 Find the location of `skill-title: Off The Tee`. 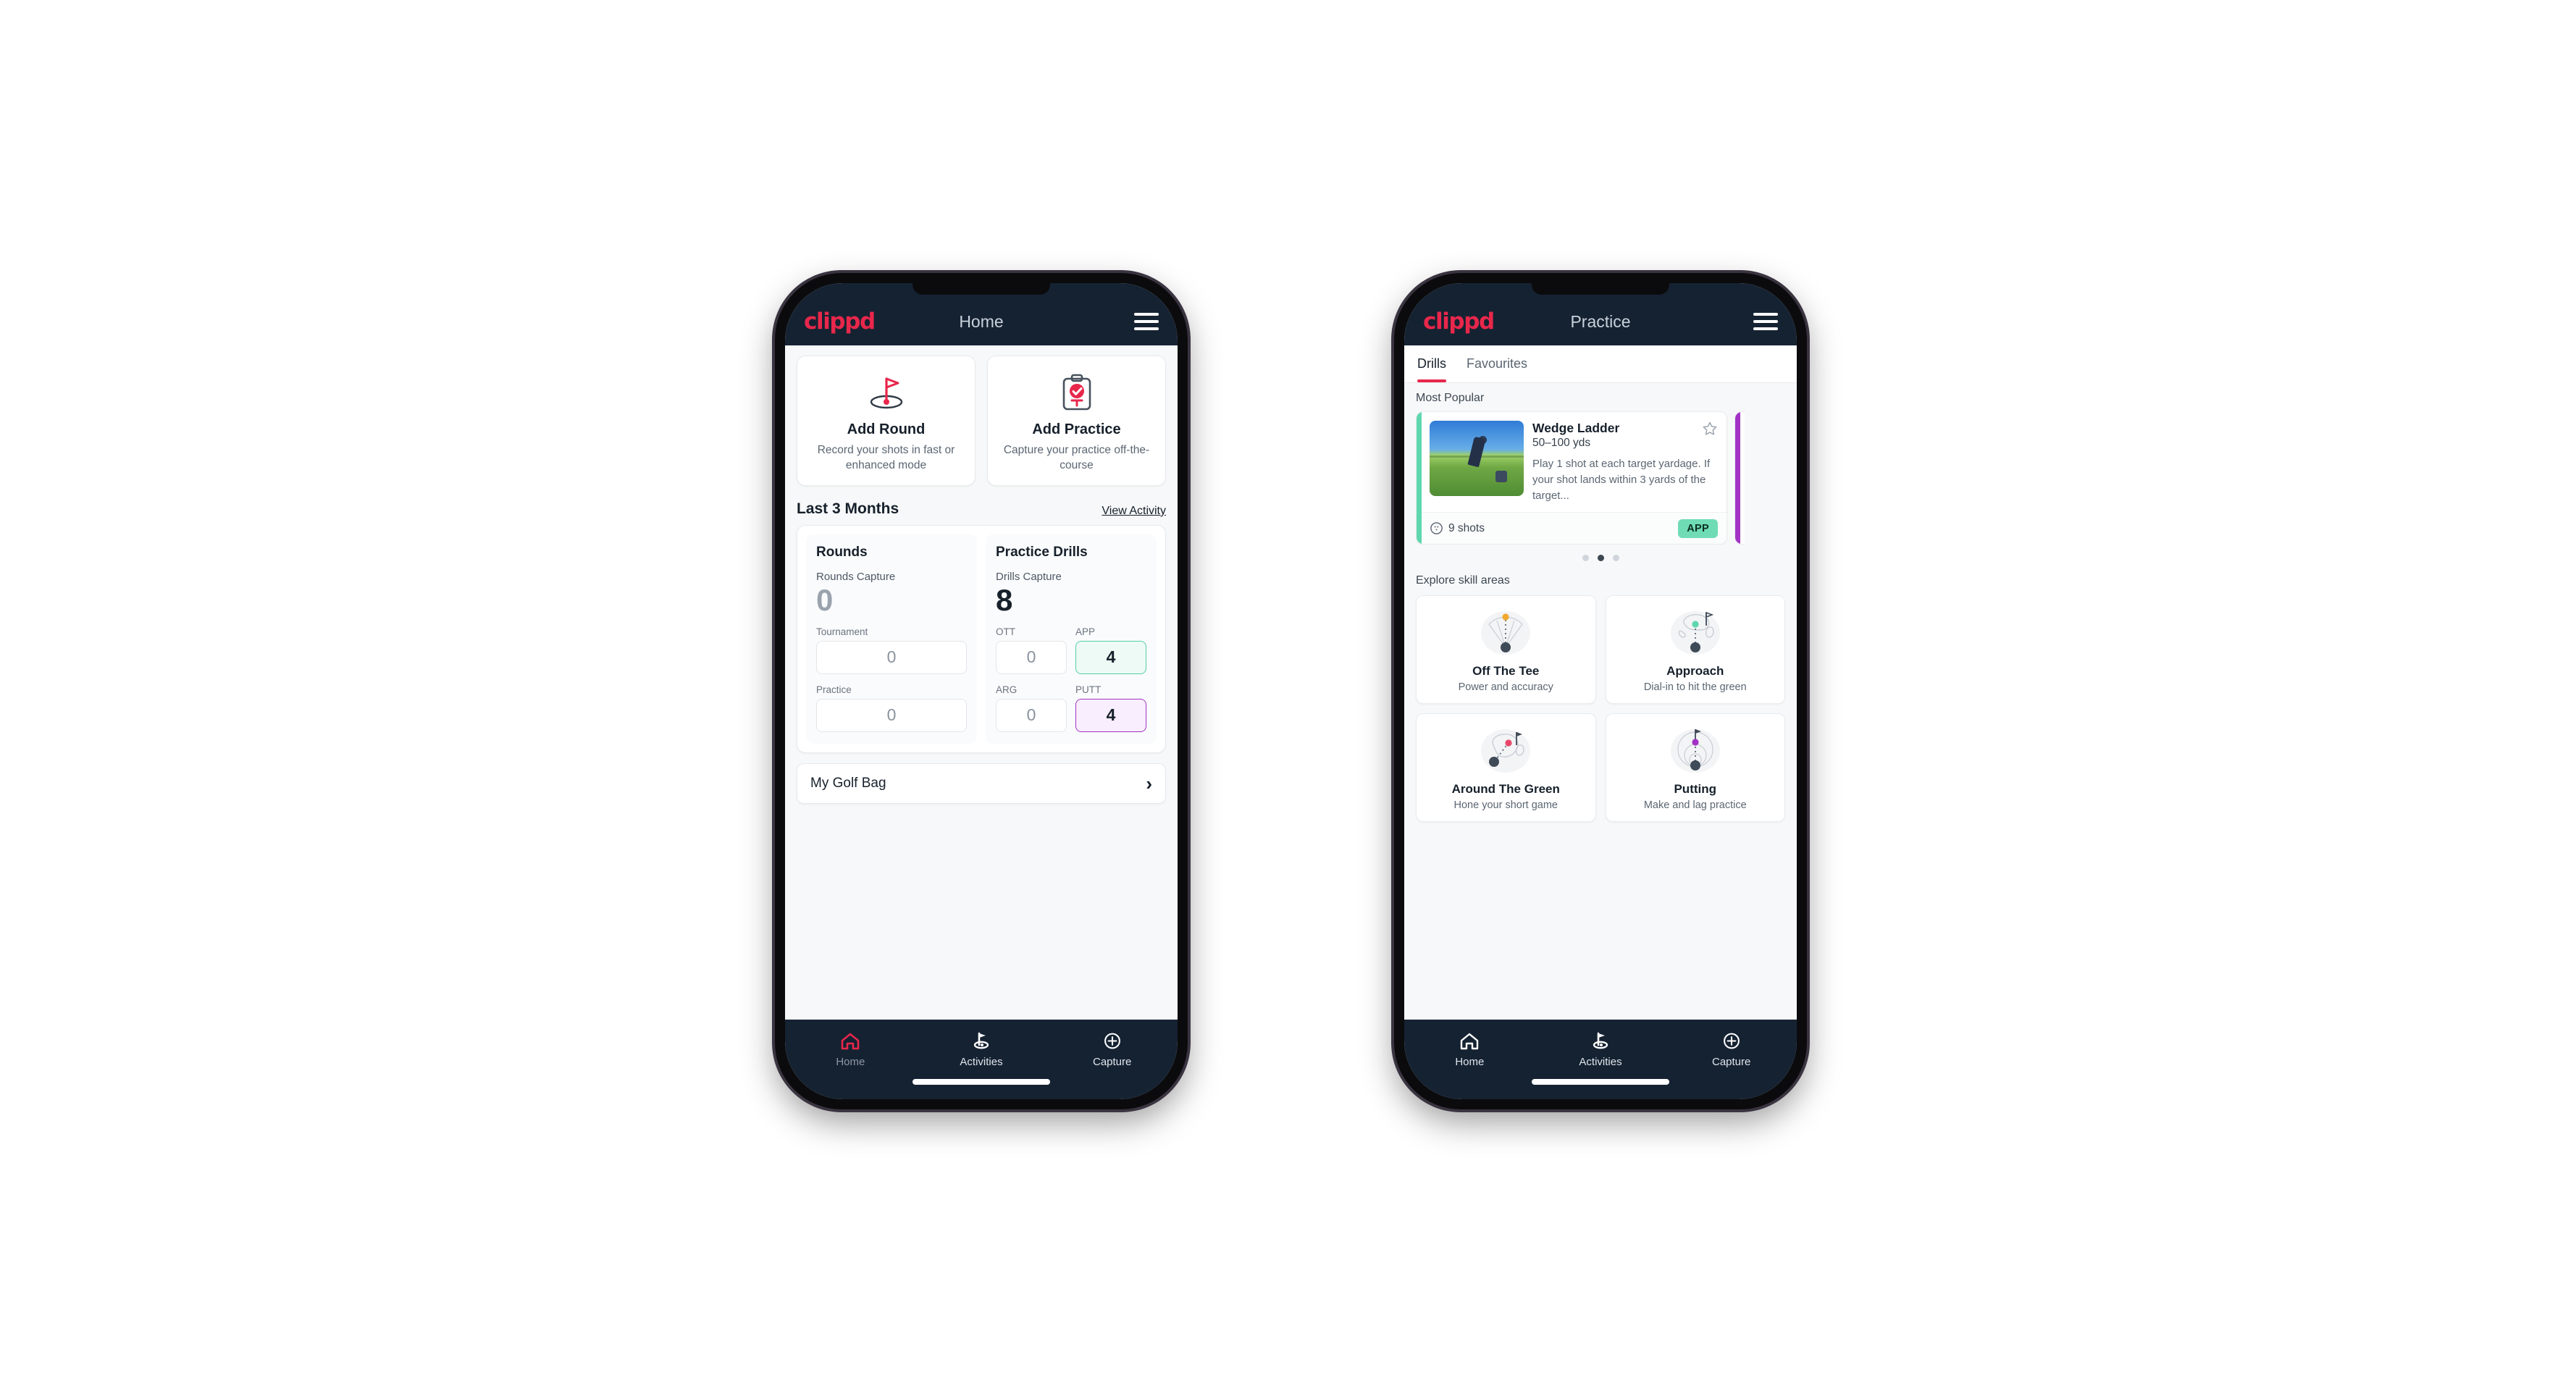

skill-title: Off The Tee is located at coordinates (1506, 671).